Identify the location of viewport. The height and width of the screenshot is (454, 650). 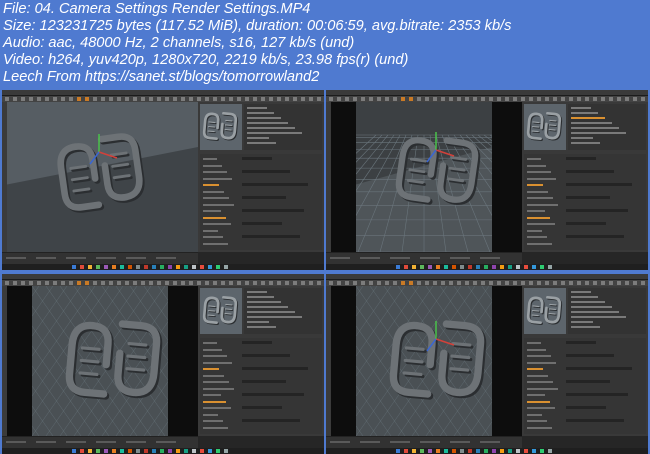
(100, 361).